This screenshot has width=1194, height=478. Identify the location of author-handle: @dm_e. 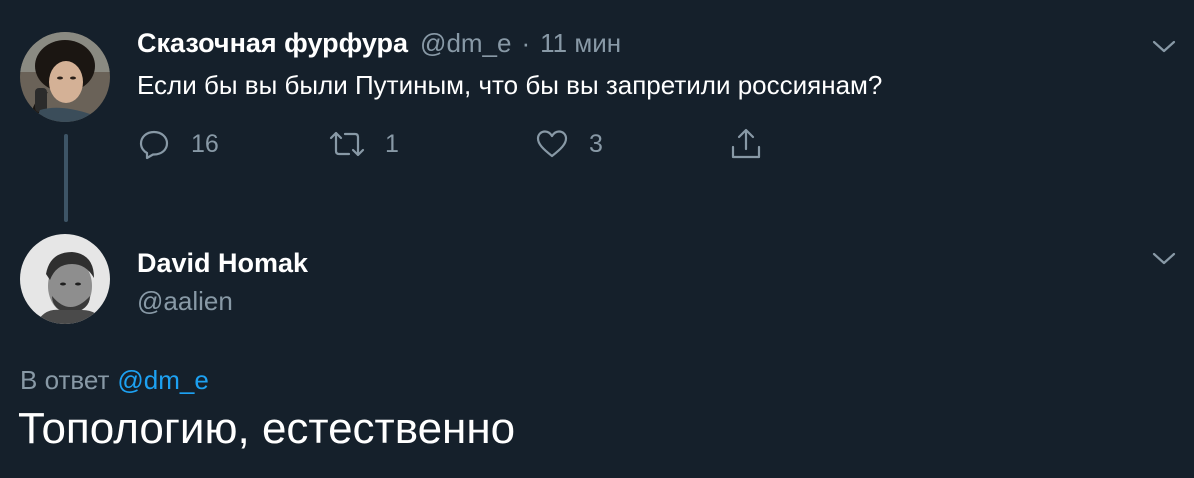
(465, 43).